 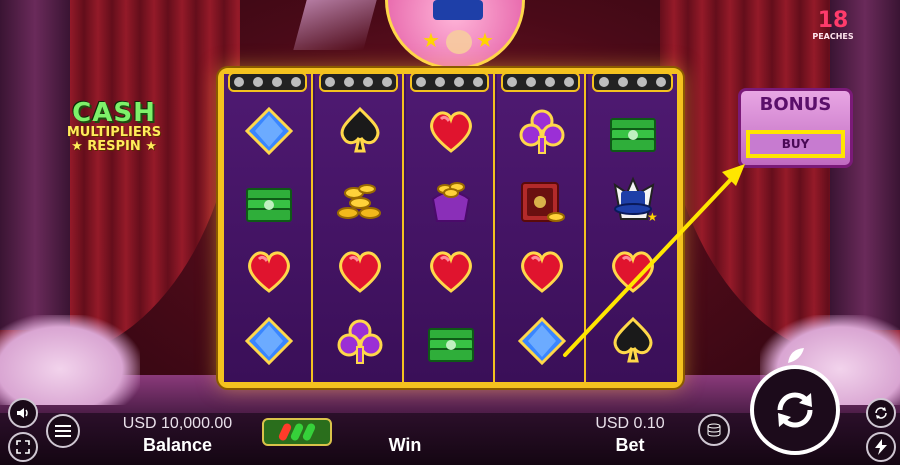 What do you see at coordinates (881, 447) in the screenshot?
I see `lightning-icon` at bounding box center [881, 447].